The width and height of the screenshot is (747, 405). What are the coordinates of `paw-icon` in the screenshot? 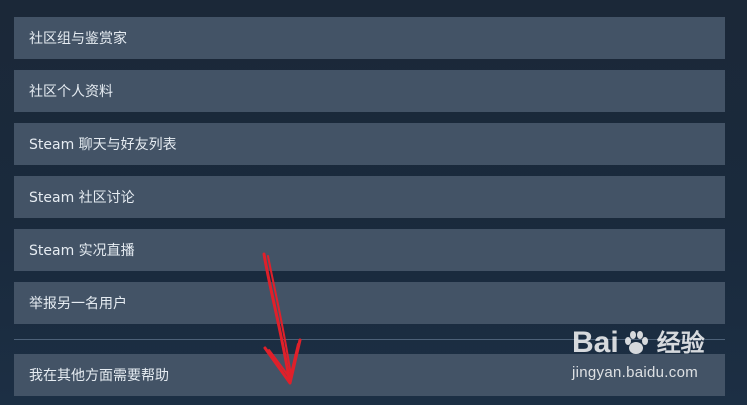 It's located at (636, 342).